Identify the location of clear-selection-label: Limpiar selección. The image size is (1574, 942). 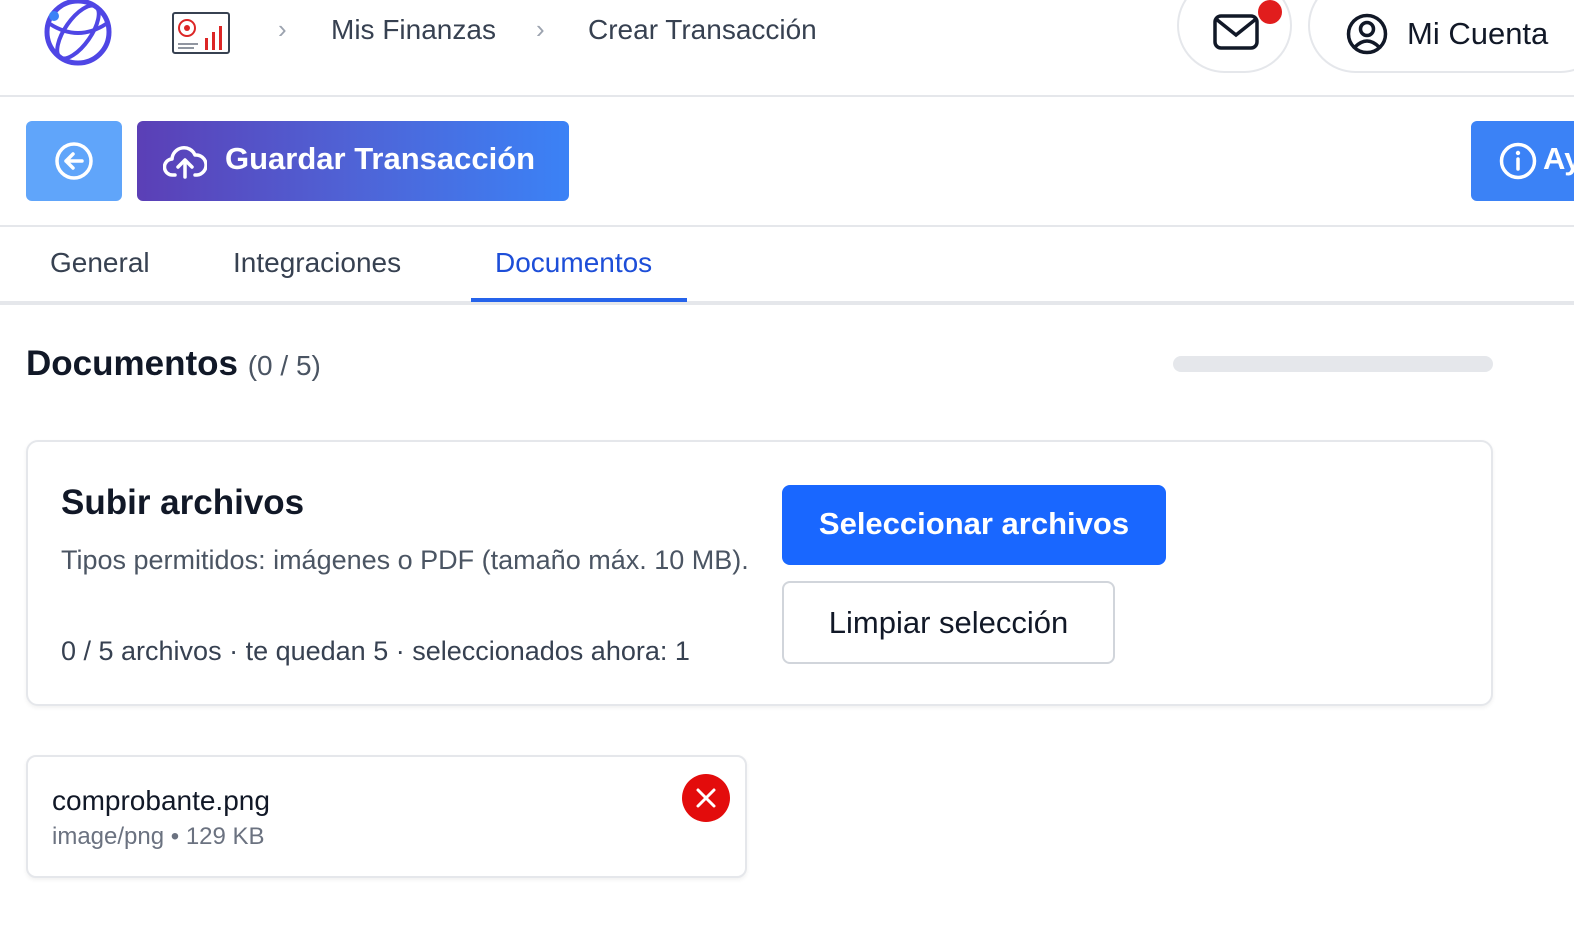
(948, 622).